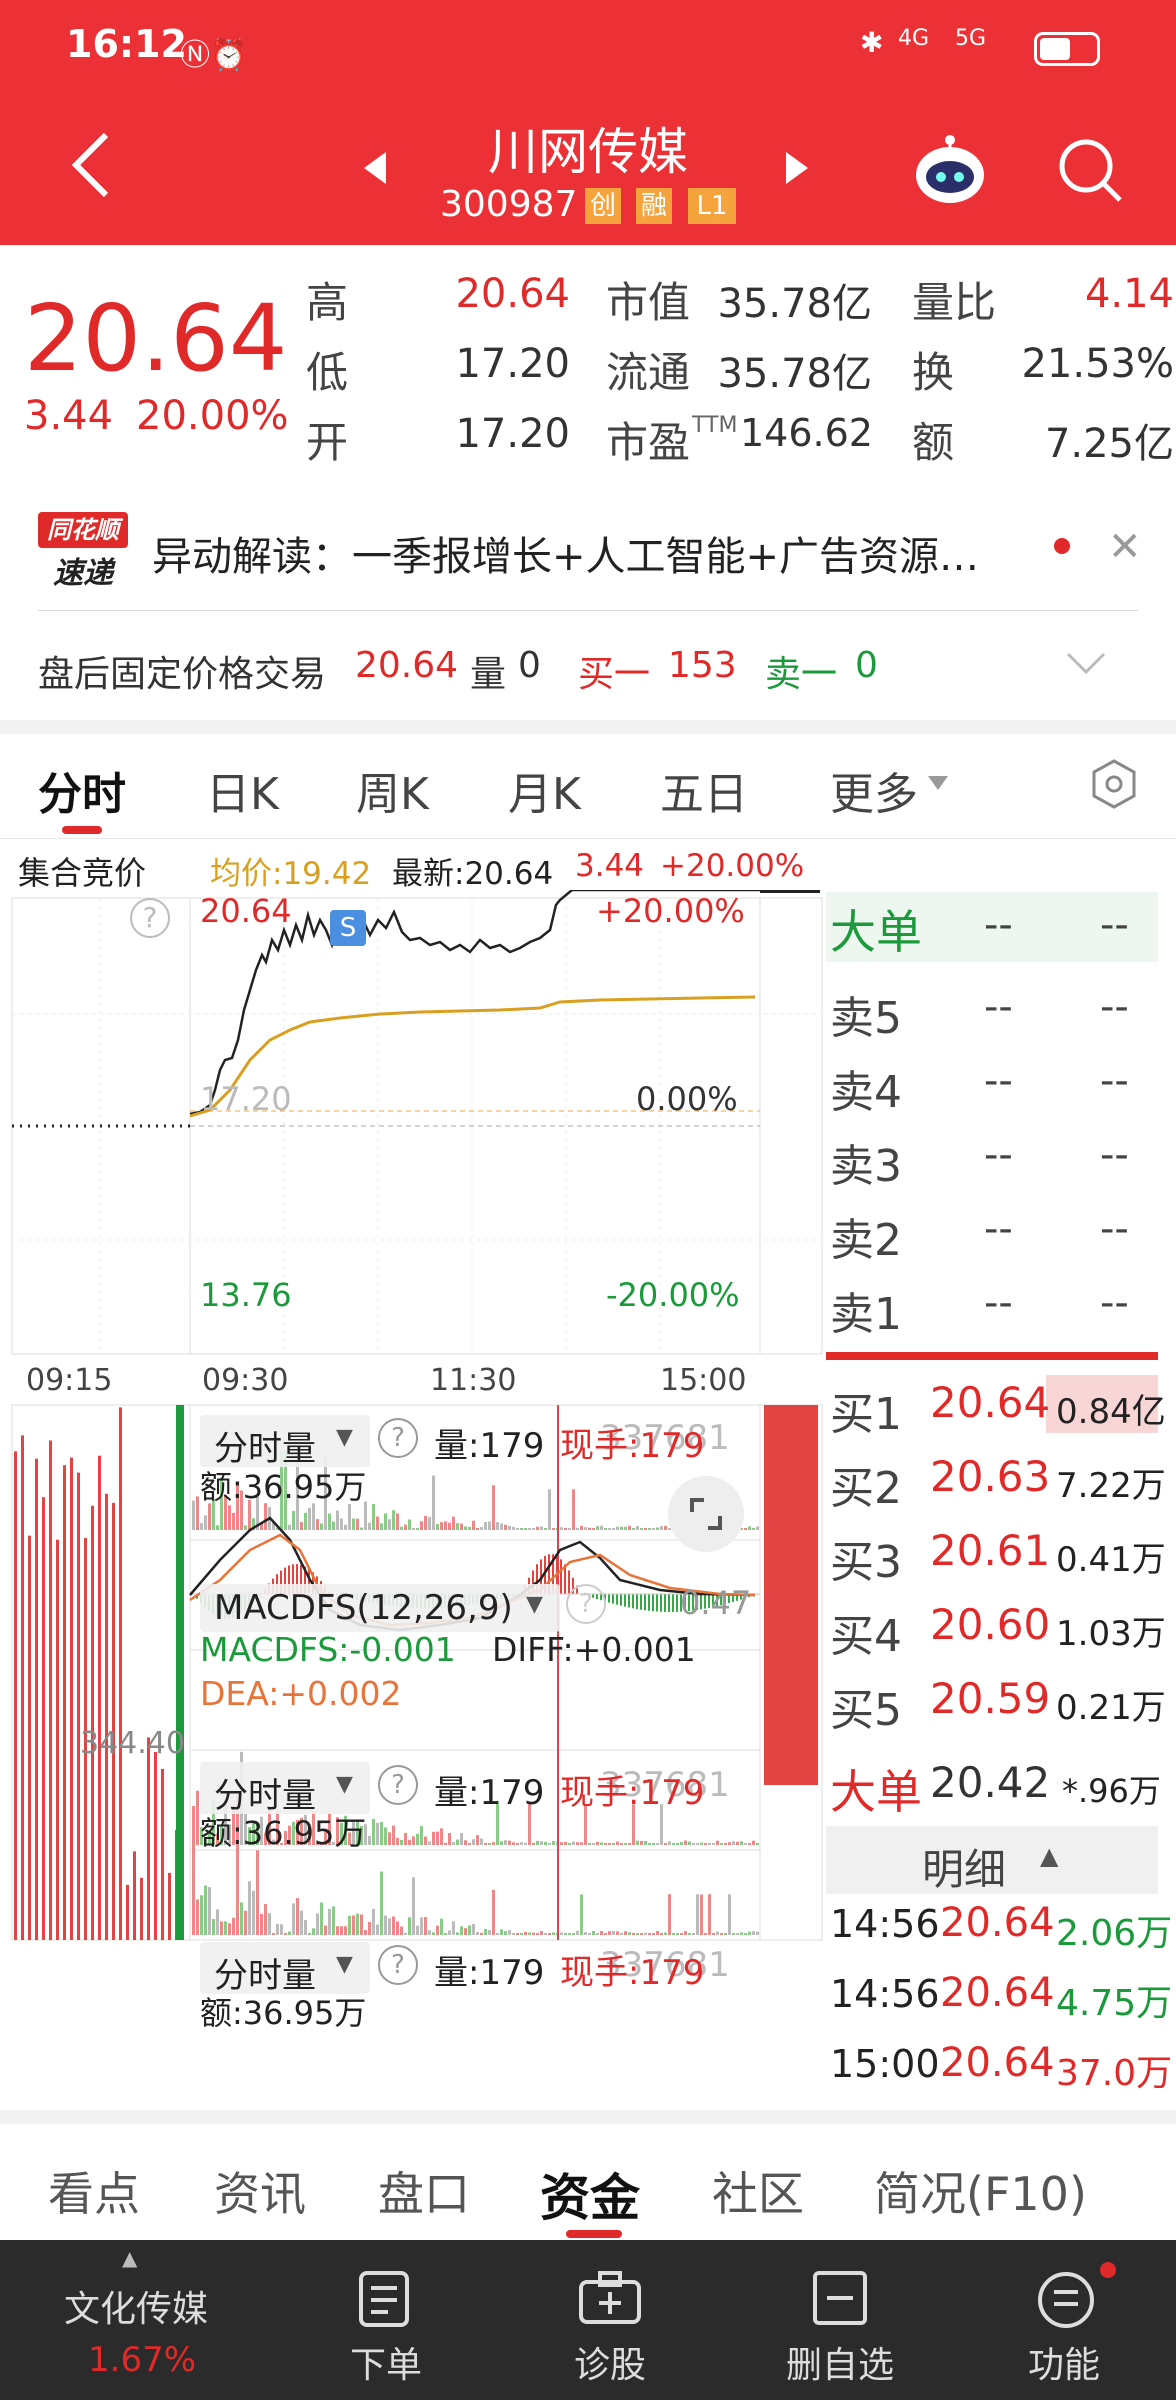 The width and height of the screenshot is (1176, 2400). Describe the element at coordinates (950, 170) in the screenshot. I see `robot-assistant-icon` at that location.